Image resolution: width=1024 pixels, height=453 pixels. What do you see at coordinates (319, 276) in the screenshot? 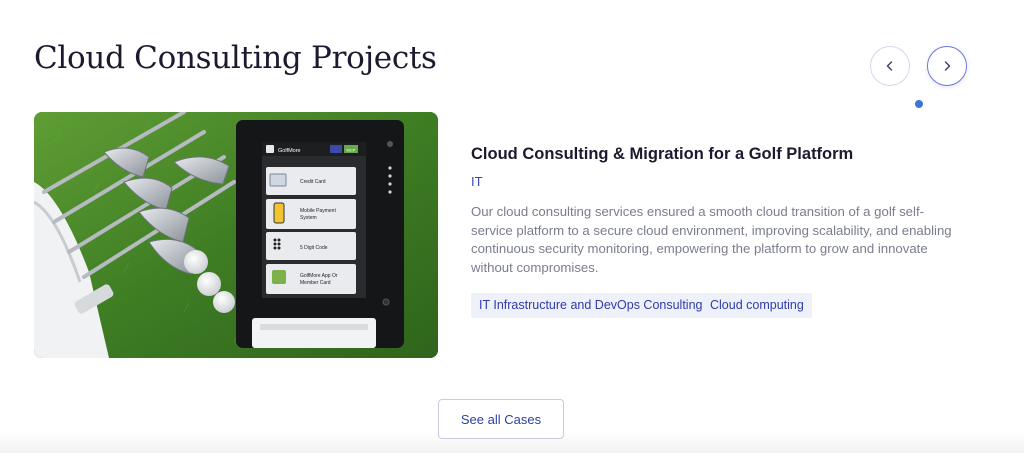
I see `device-option-4: GolfMore App Or` at bounding box center [319, 276].